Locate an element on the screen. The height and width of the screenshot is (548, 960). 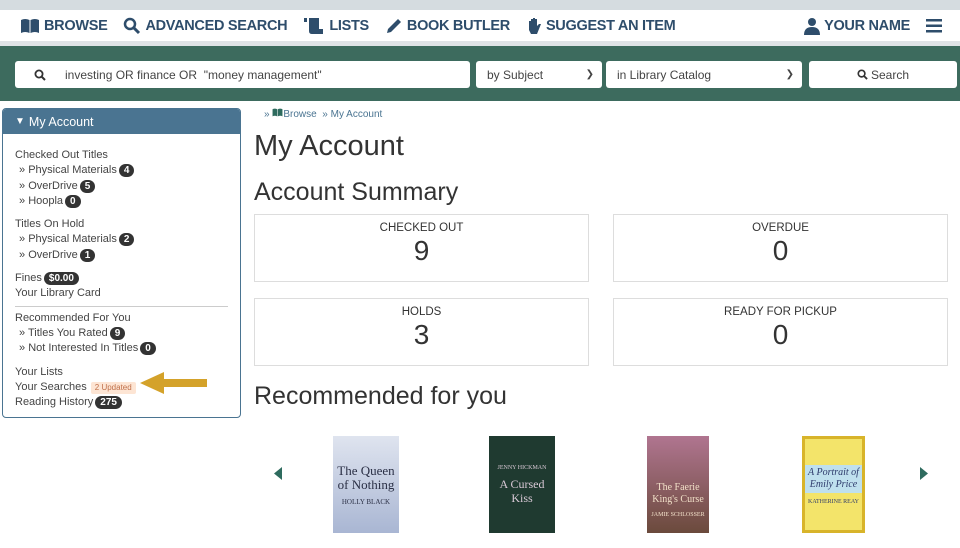
page-title: My Account is located at coordinates (329, 146).